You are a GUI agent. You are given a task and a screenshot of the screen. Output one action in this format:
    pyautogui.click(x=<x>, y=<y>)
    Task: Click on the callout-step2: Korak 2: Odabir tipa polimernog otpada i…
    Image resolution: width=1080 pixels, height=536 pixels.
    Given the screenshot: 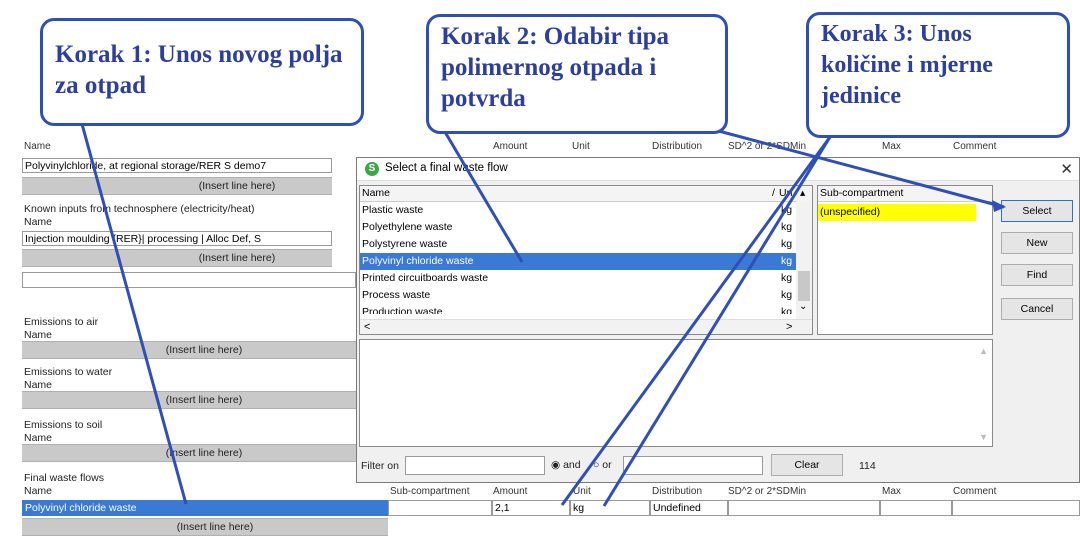 What is the action you would take?
    pyautogui.click(x=577, y=74)
    